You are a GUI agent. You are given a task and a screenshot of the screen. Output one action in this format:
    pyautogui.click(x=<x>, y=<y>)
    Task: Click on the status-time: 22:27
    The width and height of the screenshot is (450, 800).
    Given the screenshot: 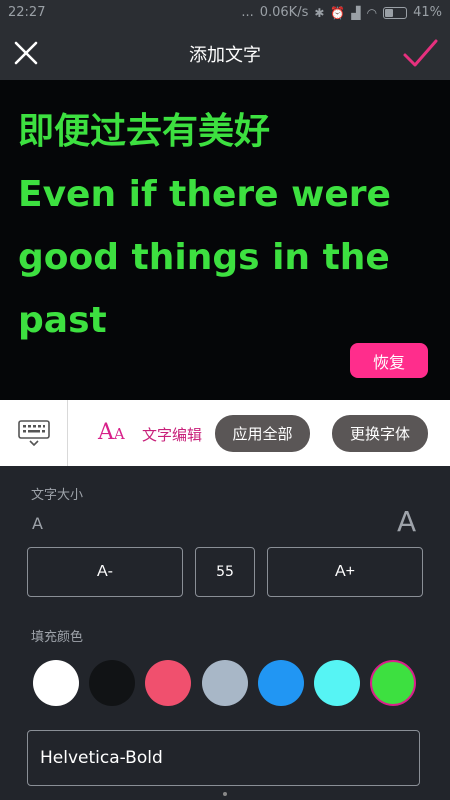 What is the action you would take?
    pyautogui.click(x=27, y=12)
    